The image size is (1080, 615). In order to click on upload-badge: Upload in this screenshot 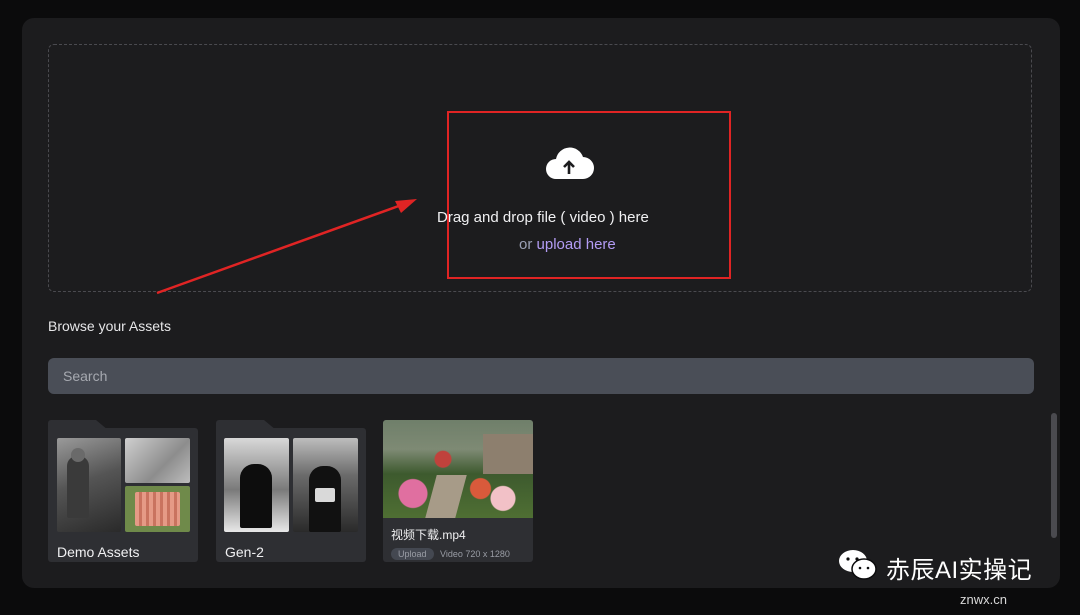, I will do `click(412, 554)`.